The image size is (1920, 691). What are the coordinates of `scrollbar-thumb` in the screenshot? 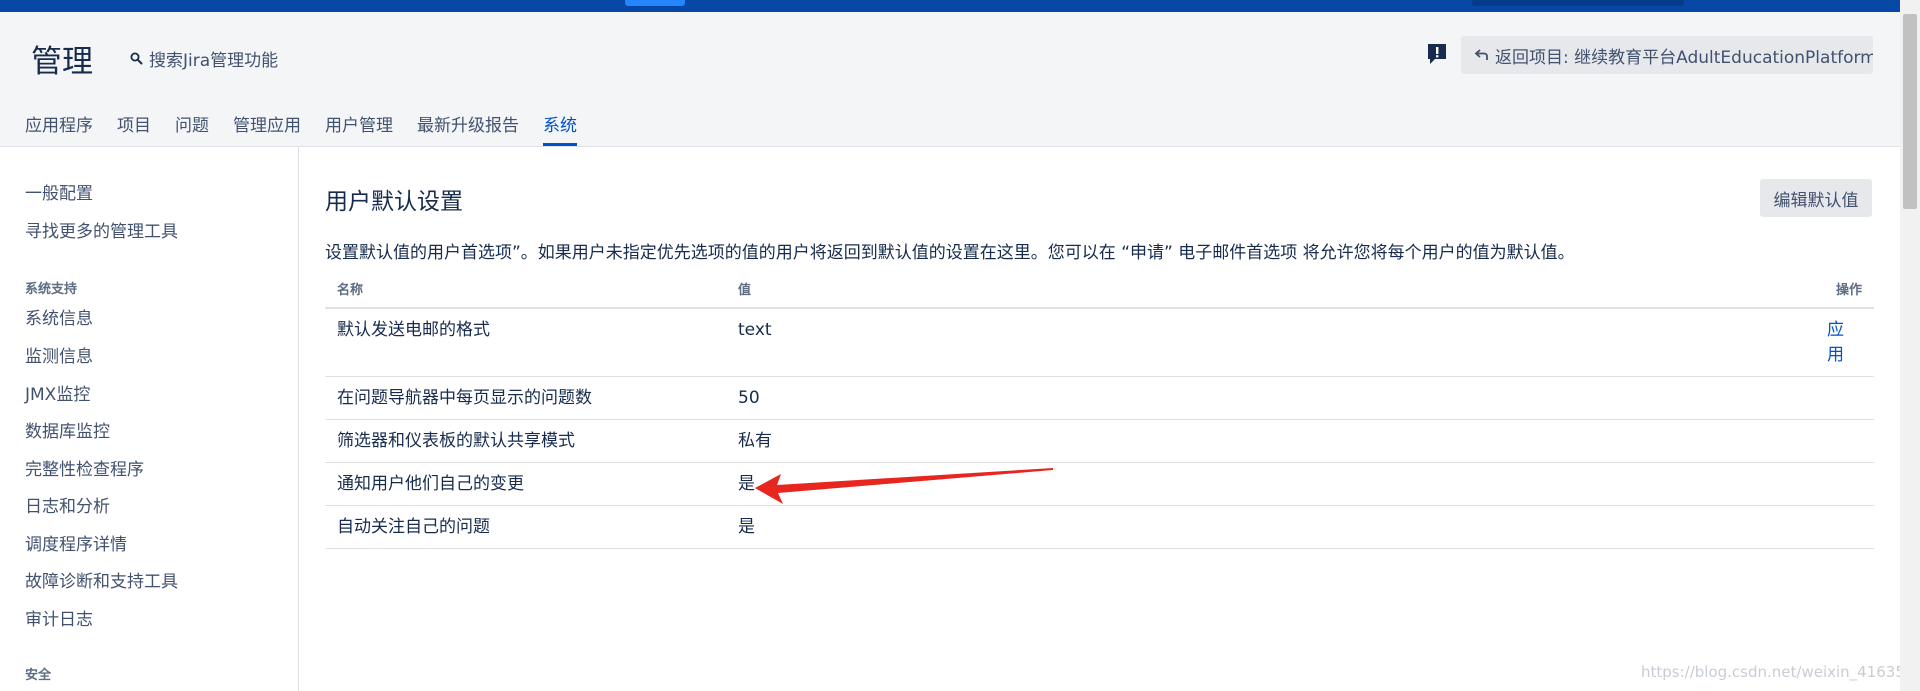 It's located at (1910, 111).